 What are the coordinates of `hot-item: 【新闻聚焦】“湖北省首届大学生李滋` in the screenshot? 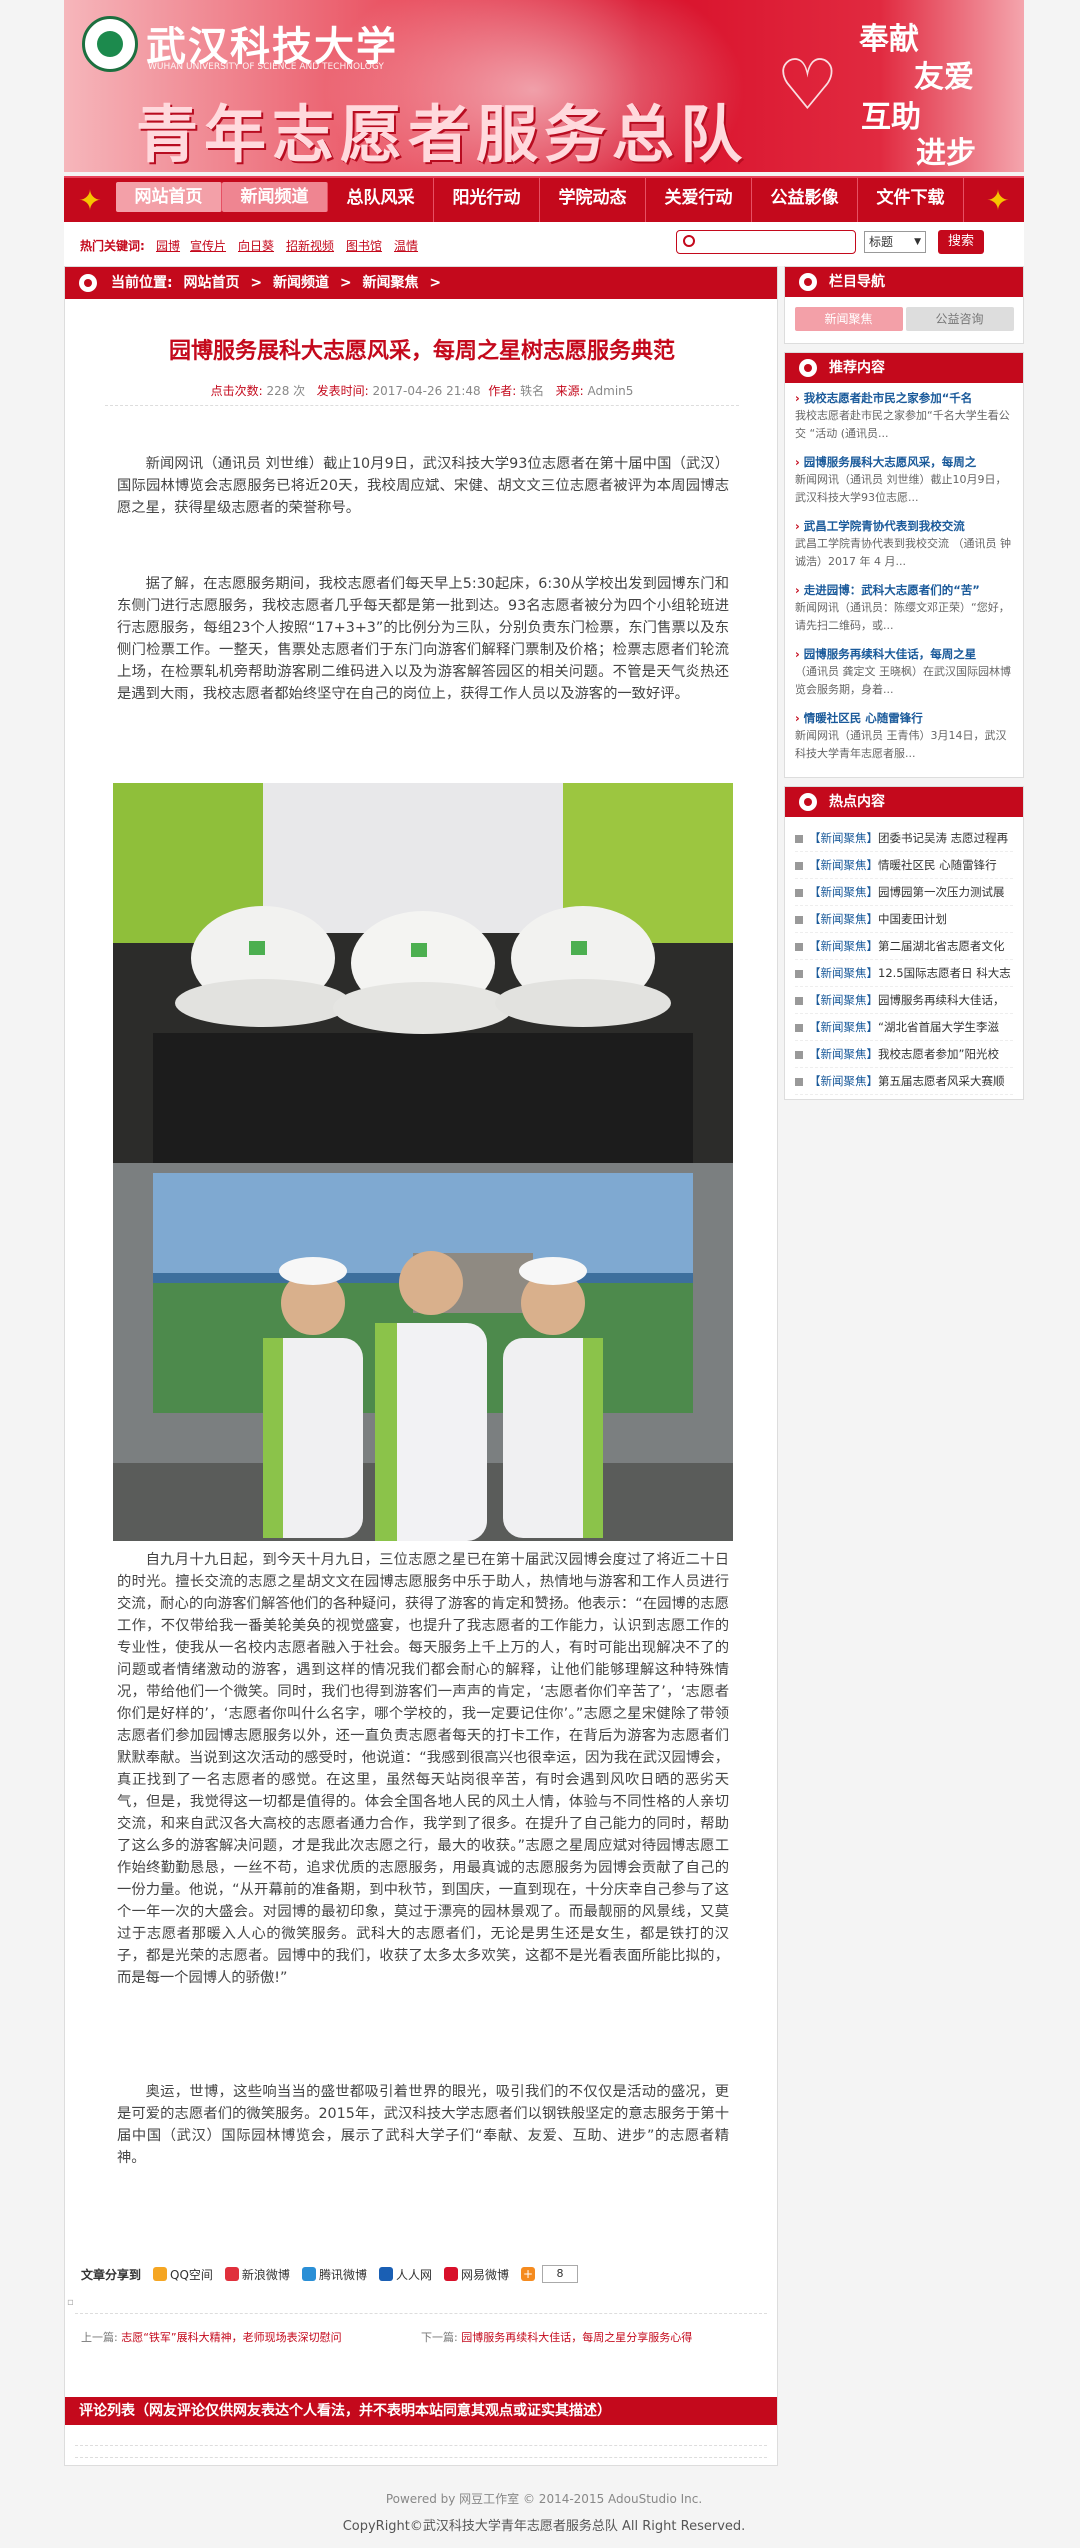 It's located at (904, 1027).